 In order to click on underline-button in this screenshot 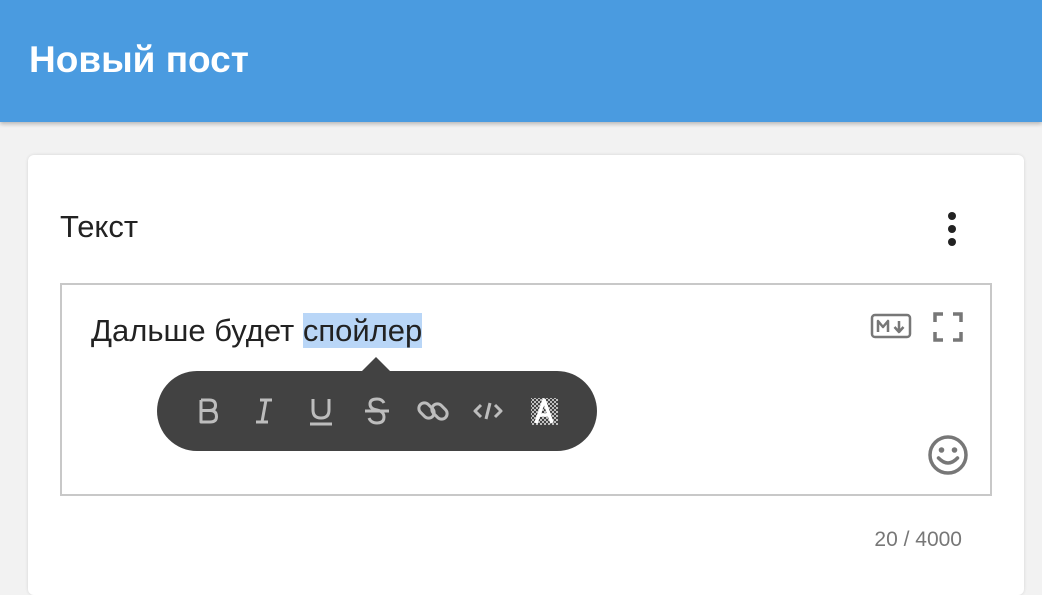, I will do `click(321, 411)`.